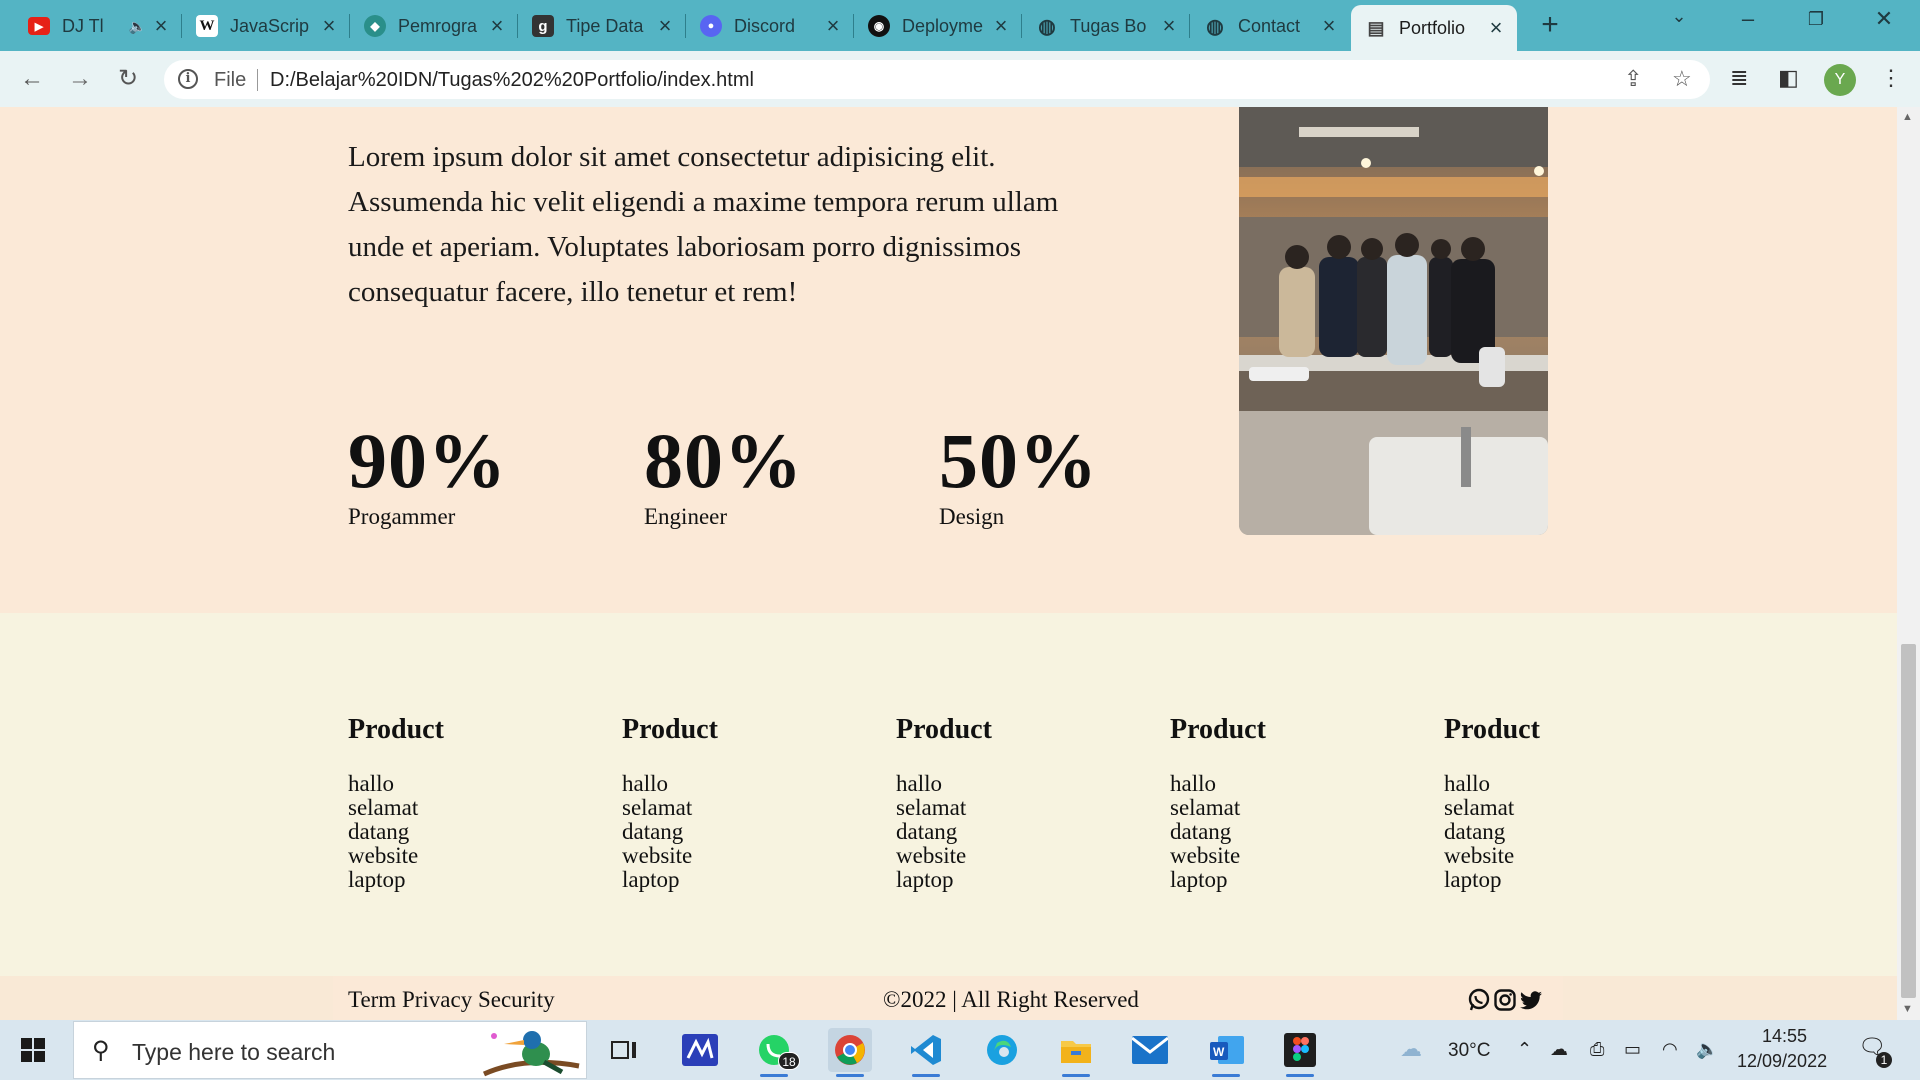 This screenshot has width=1920, height=1080. Describe the element at coordinates (543, 26) in the screenshot. I see `g-site-icon: g` at that location.